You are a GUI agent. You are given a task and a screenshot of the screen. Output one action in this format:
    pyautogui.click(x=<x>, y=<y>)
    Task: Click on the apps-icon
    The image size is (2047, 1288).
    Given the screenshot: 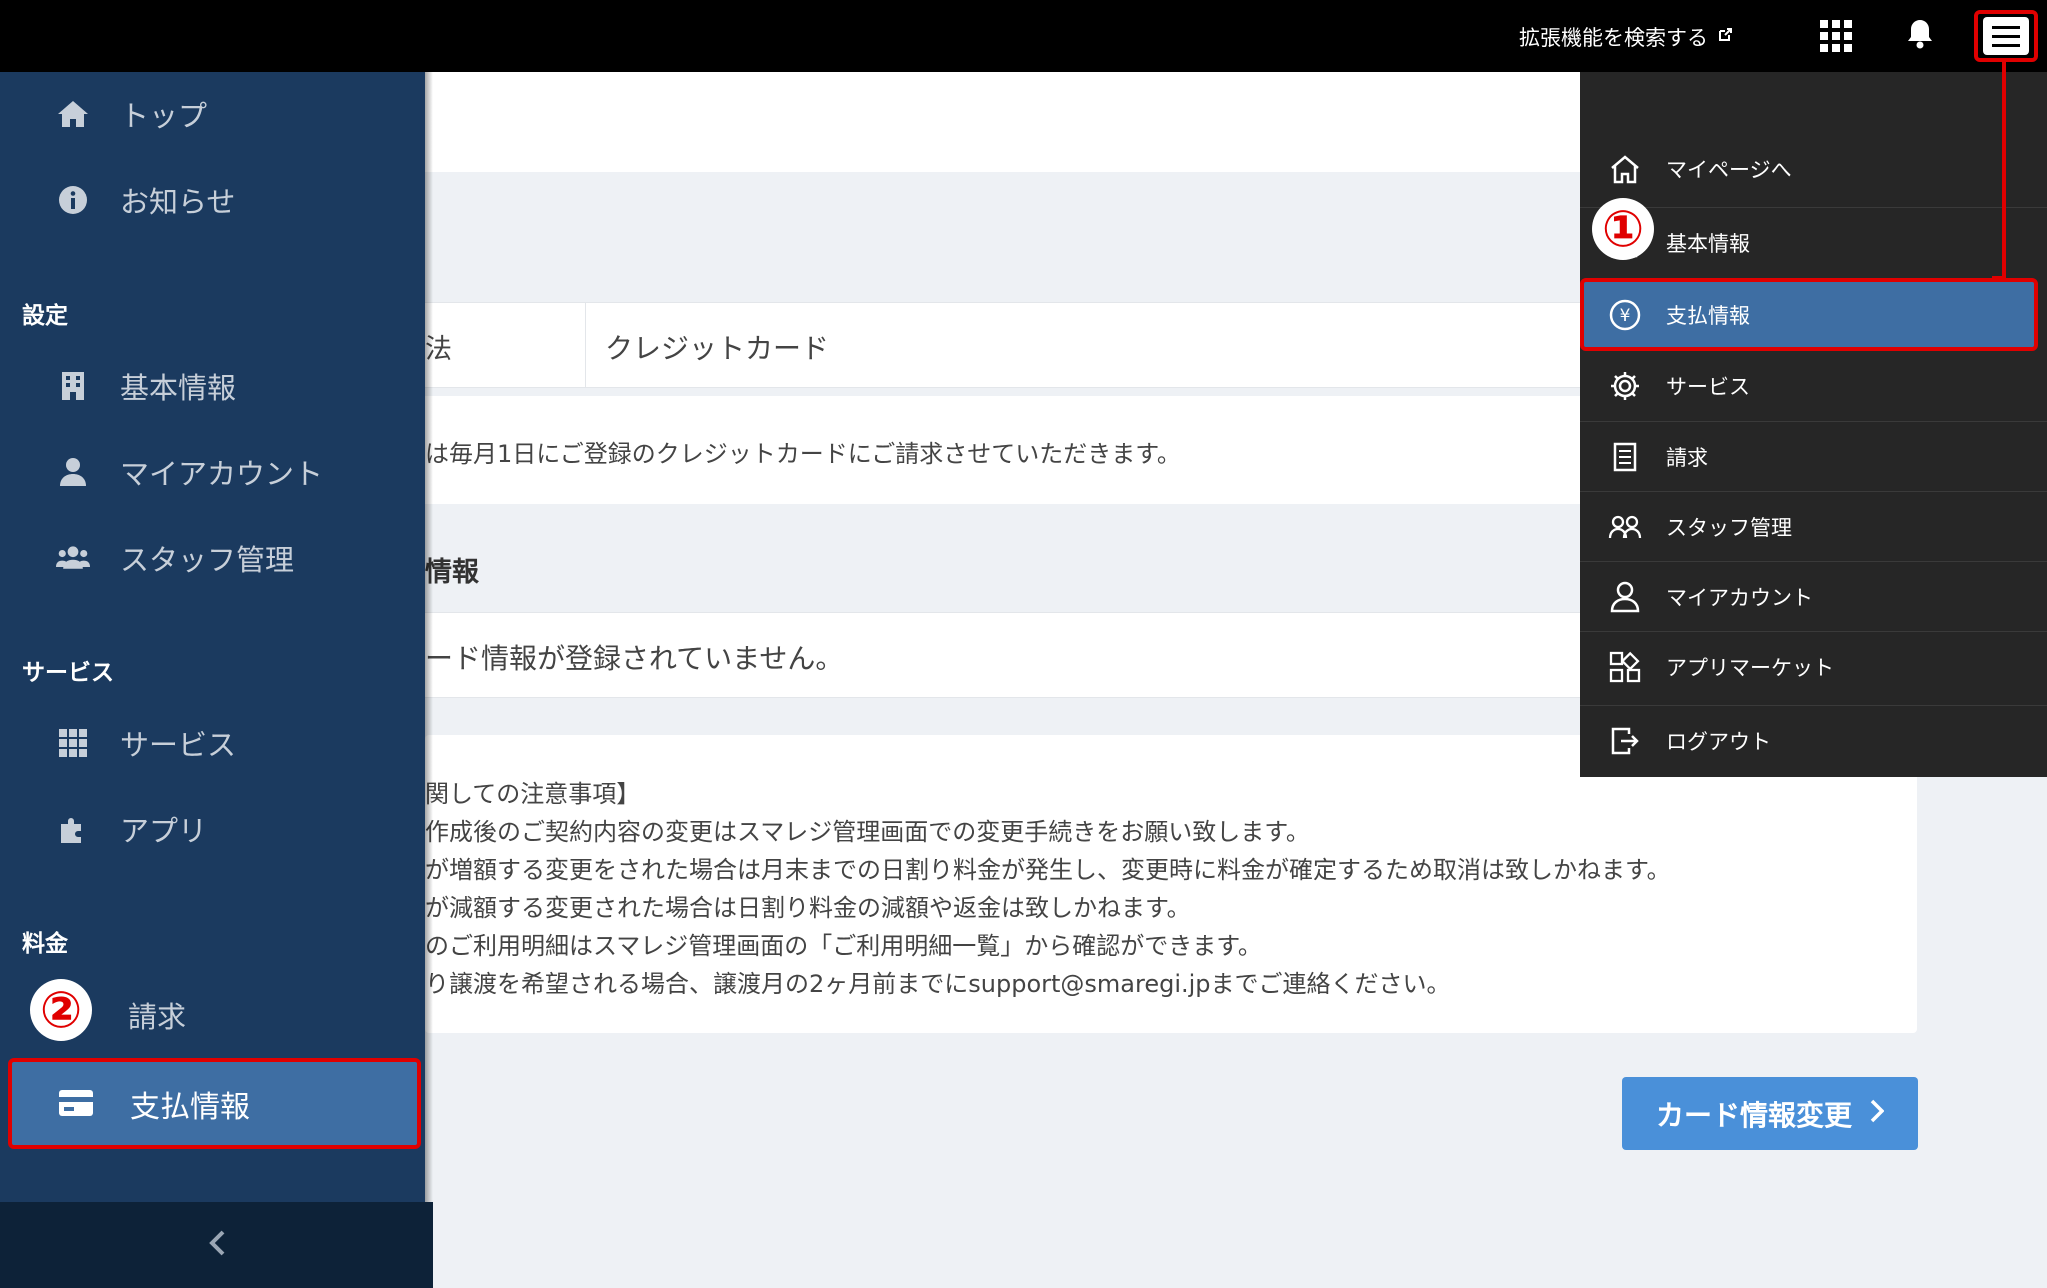 What is the action you would take?
    pyautogui.click(x=1625, y=667)
    